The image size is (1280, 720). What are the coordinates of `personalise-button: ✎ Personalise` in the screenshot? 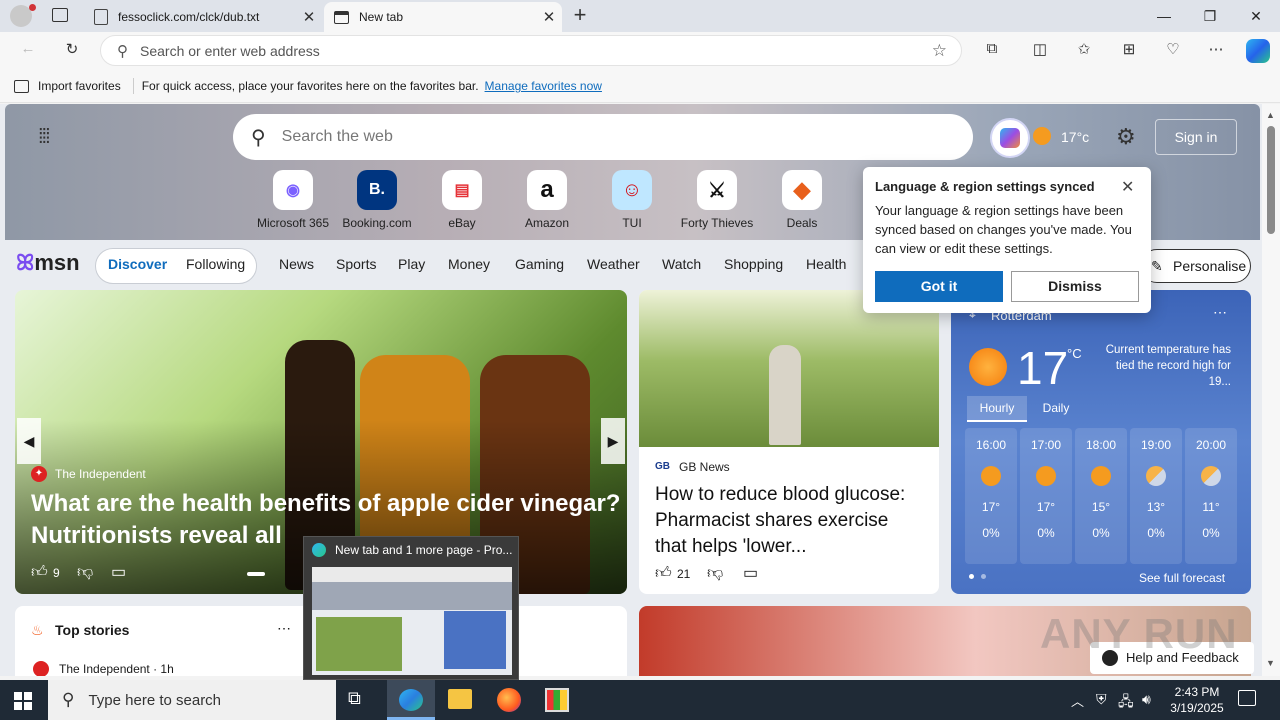 It's located at (1195, 266).